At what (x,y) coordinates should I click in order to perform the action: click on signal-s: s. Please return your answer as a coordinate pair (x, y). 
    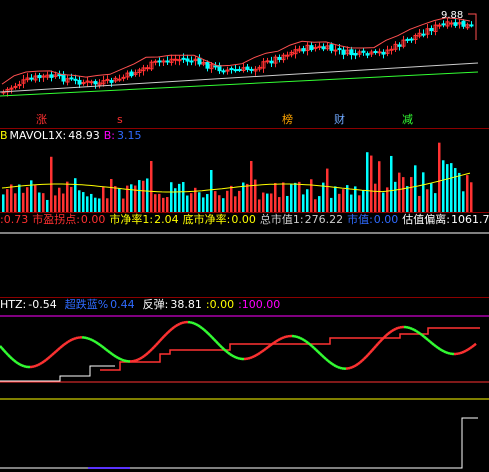
    Looking at the image, I should click on (120, 119).